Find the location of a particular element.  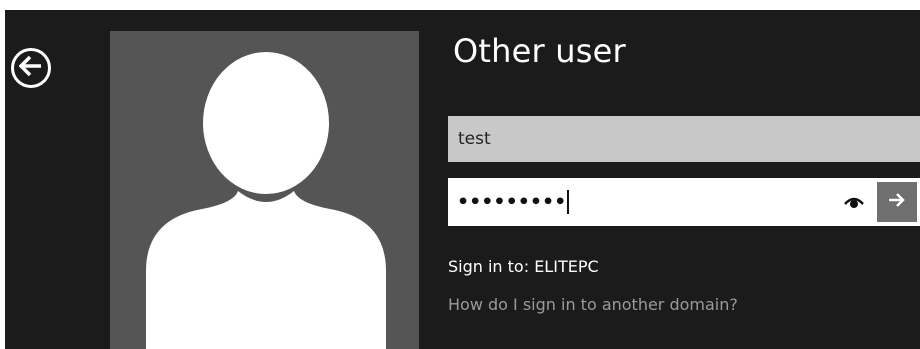

back-button is located at coordinates (31, 68).